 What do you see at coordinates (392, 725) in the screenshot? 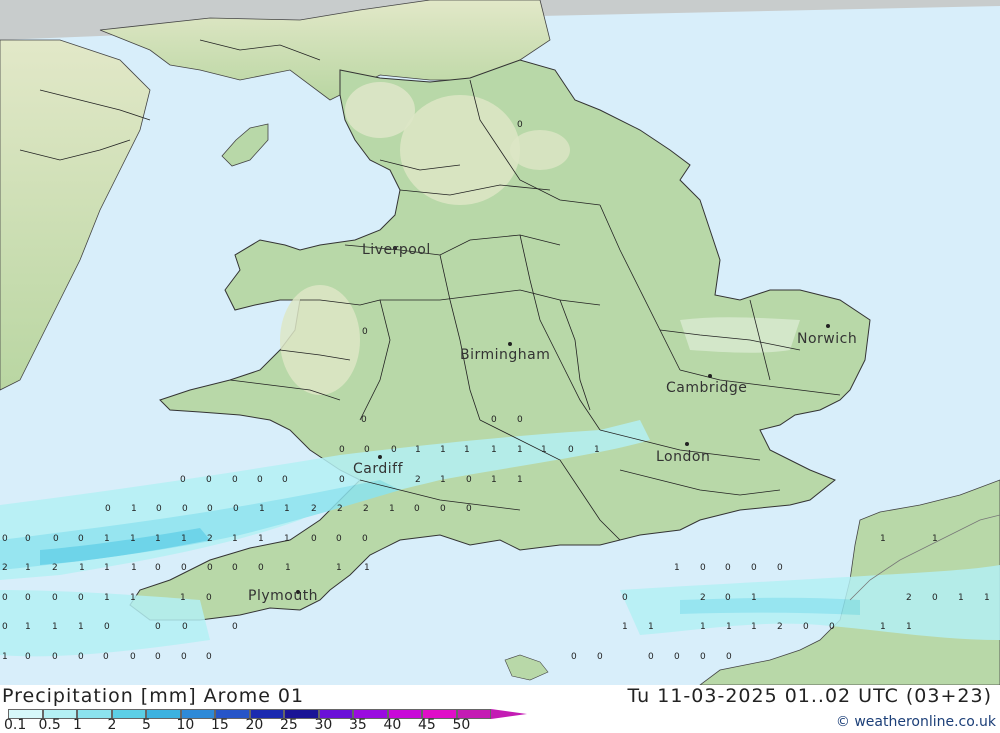
I see `legend-label: 40` at bounding box center [392, 725].